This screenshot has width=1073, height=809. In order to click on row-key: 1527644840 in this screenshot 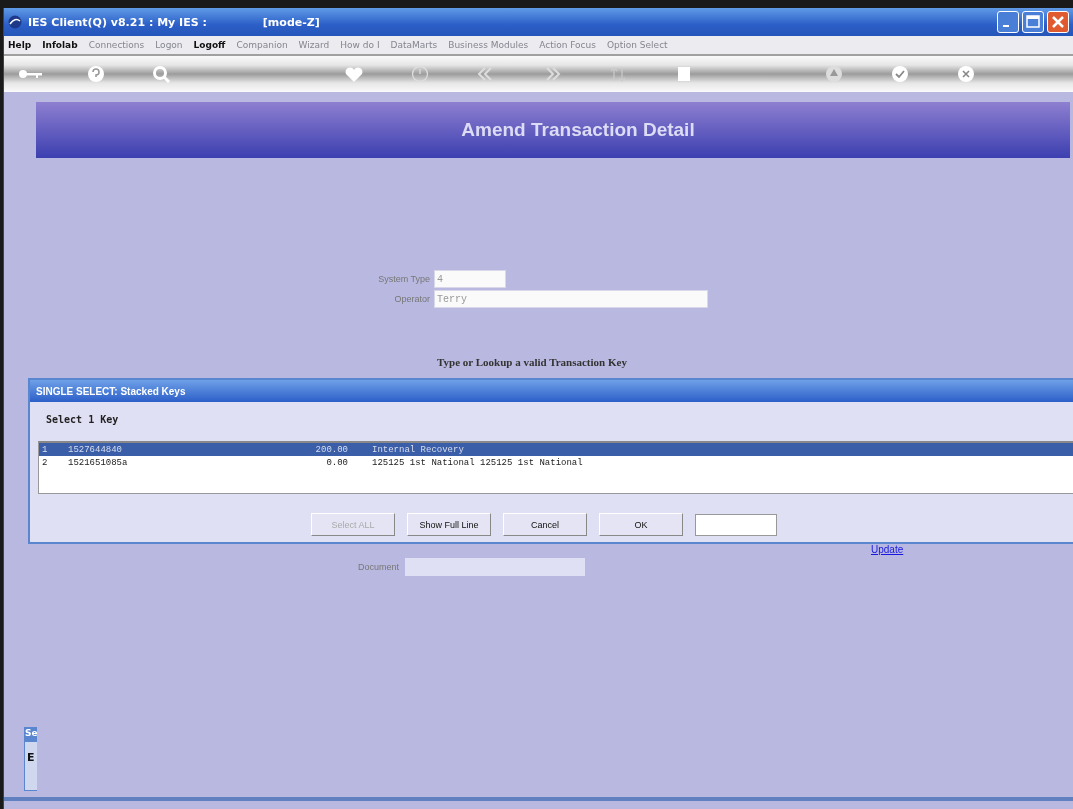, I will do `click(178, 449)`.